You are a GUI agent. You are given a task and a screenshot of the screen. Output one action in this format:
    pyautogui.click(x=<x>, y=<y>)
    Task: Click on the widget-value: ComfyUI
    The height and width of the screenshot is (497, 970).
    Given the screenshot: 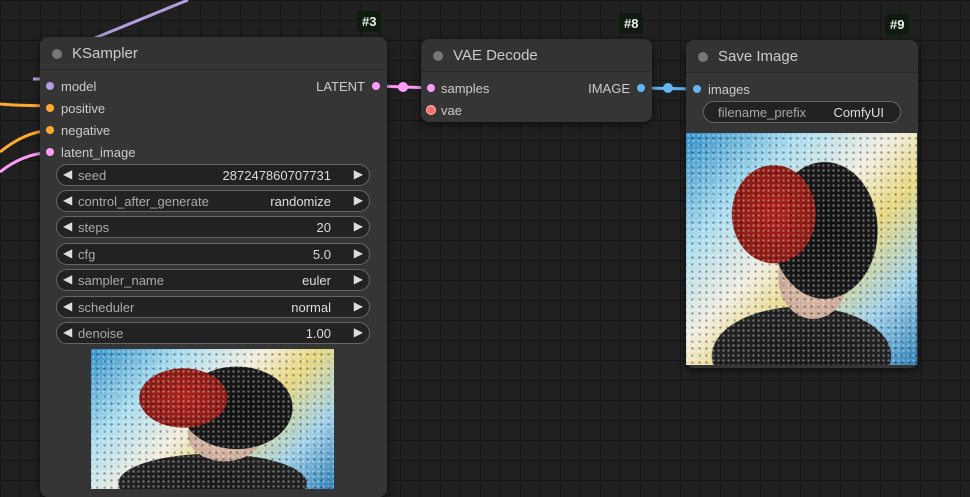 What is the action you would take?
    pyautogui.click(x=858, y=112)
    